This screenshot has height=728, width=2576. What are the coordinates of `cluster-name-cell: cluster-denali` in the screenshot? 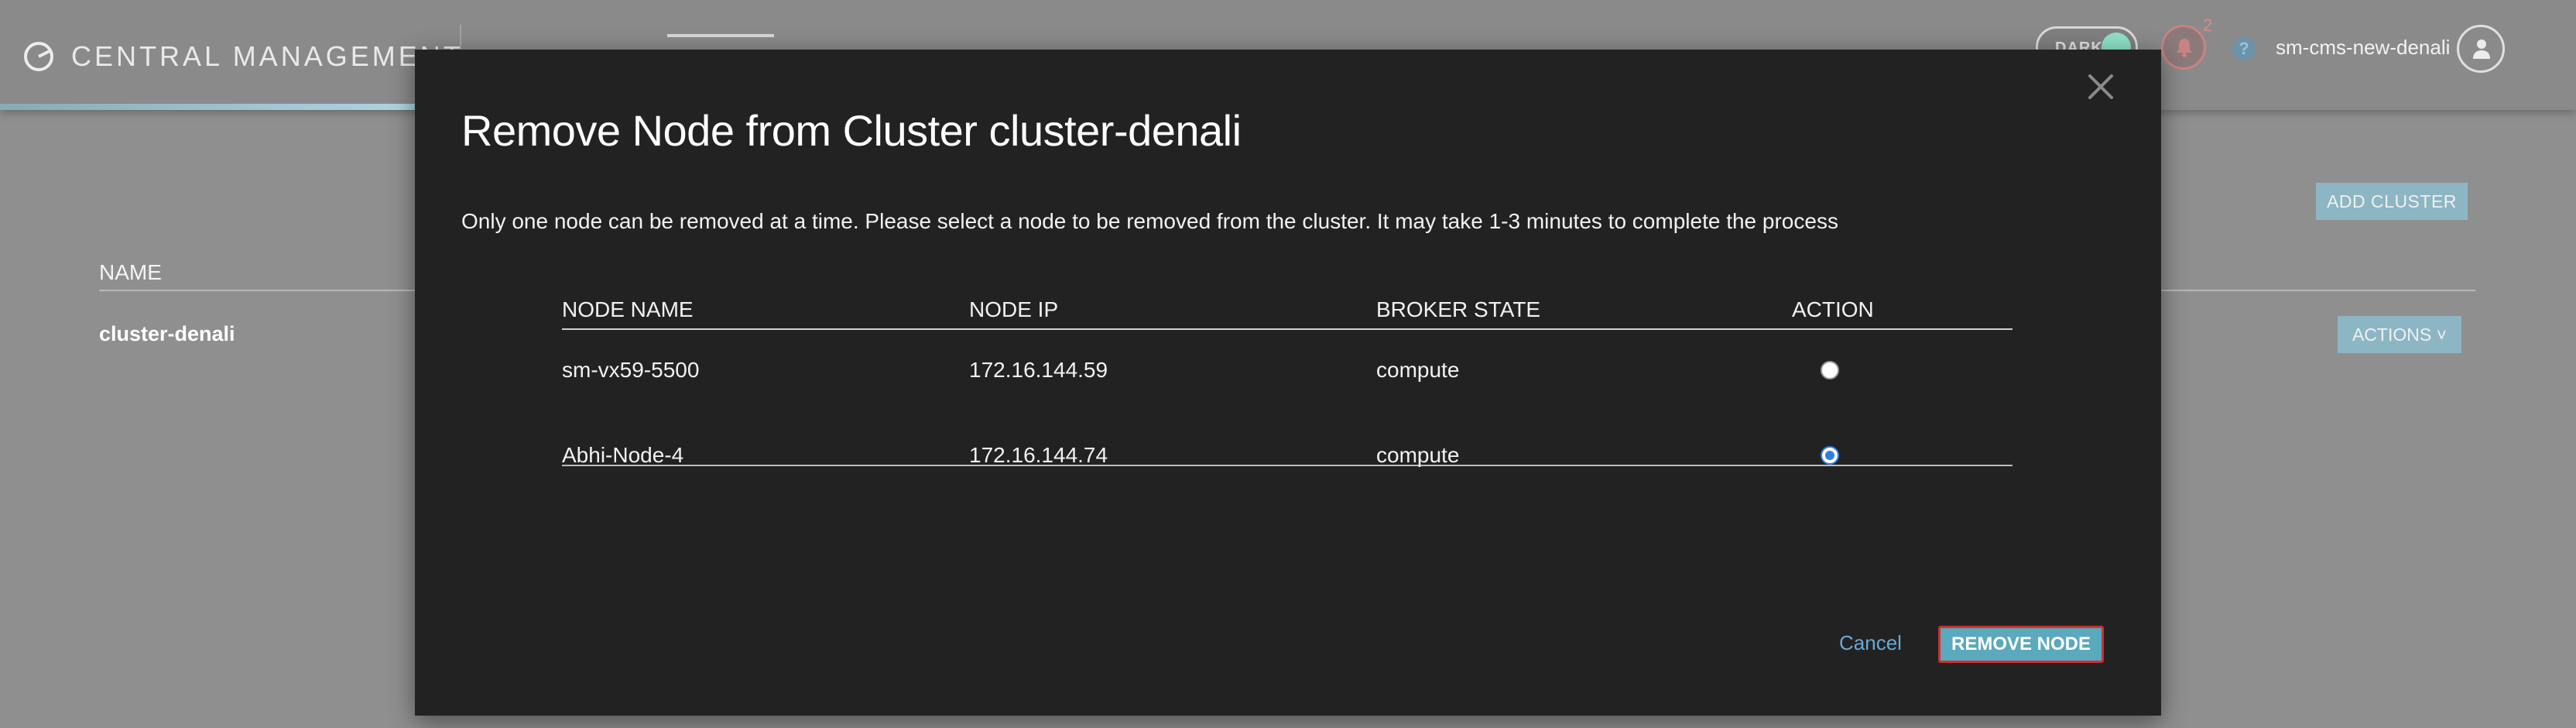 It's located at (167, 334).